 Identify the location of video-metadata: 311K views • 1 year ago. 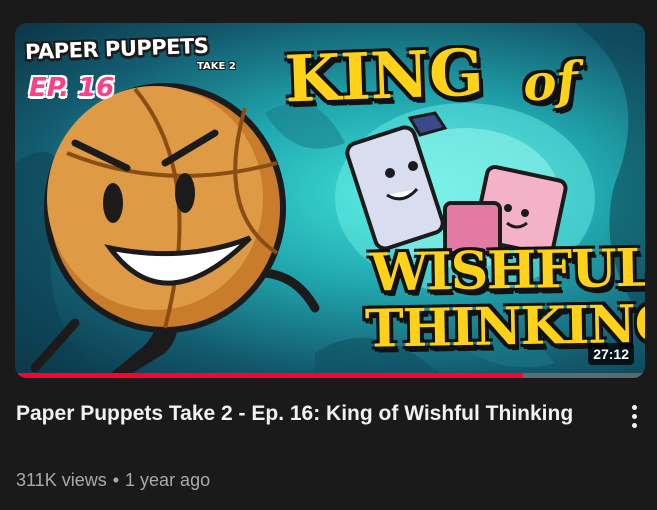
(113, 480).